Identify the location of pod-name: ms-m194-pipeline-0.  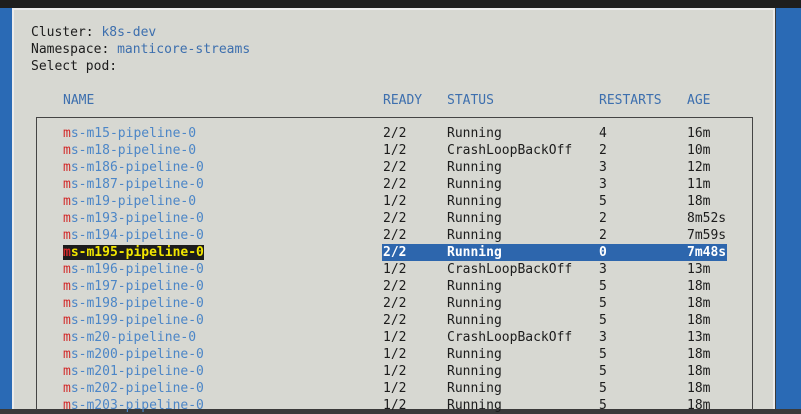
(133, 235).